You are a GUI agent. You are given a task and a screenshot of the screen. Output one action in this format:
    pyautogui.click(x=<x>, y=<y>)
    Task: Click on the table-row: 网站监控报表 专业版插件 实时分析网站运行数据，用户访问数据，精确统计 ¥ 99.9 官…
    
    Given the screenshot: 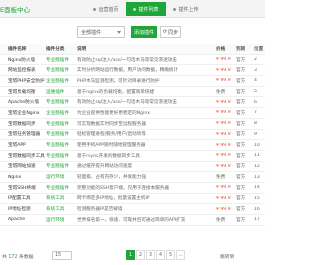 What is the action you would take?
    pyautogui.click(x=132, y=71)
    